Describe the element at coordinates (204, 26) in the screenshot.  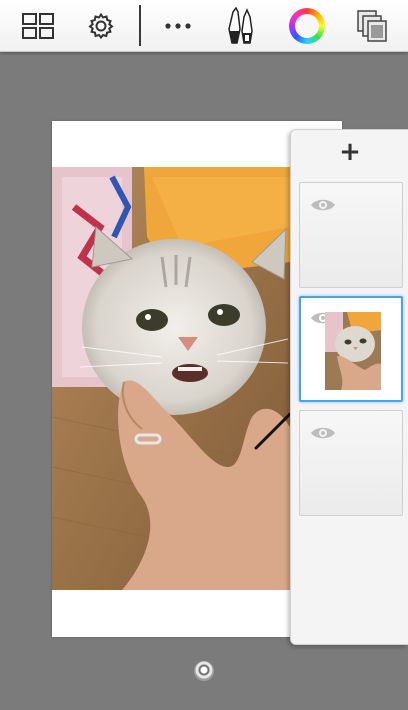
I see `top-toolbar` at that location.